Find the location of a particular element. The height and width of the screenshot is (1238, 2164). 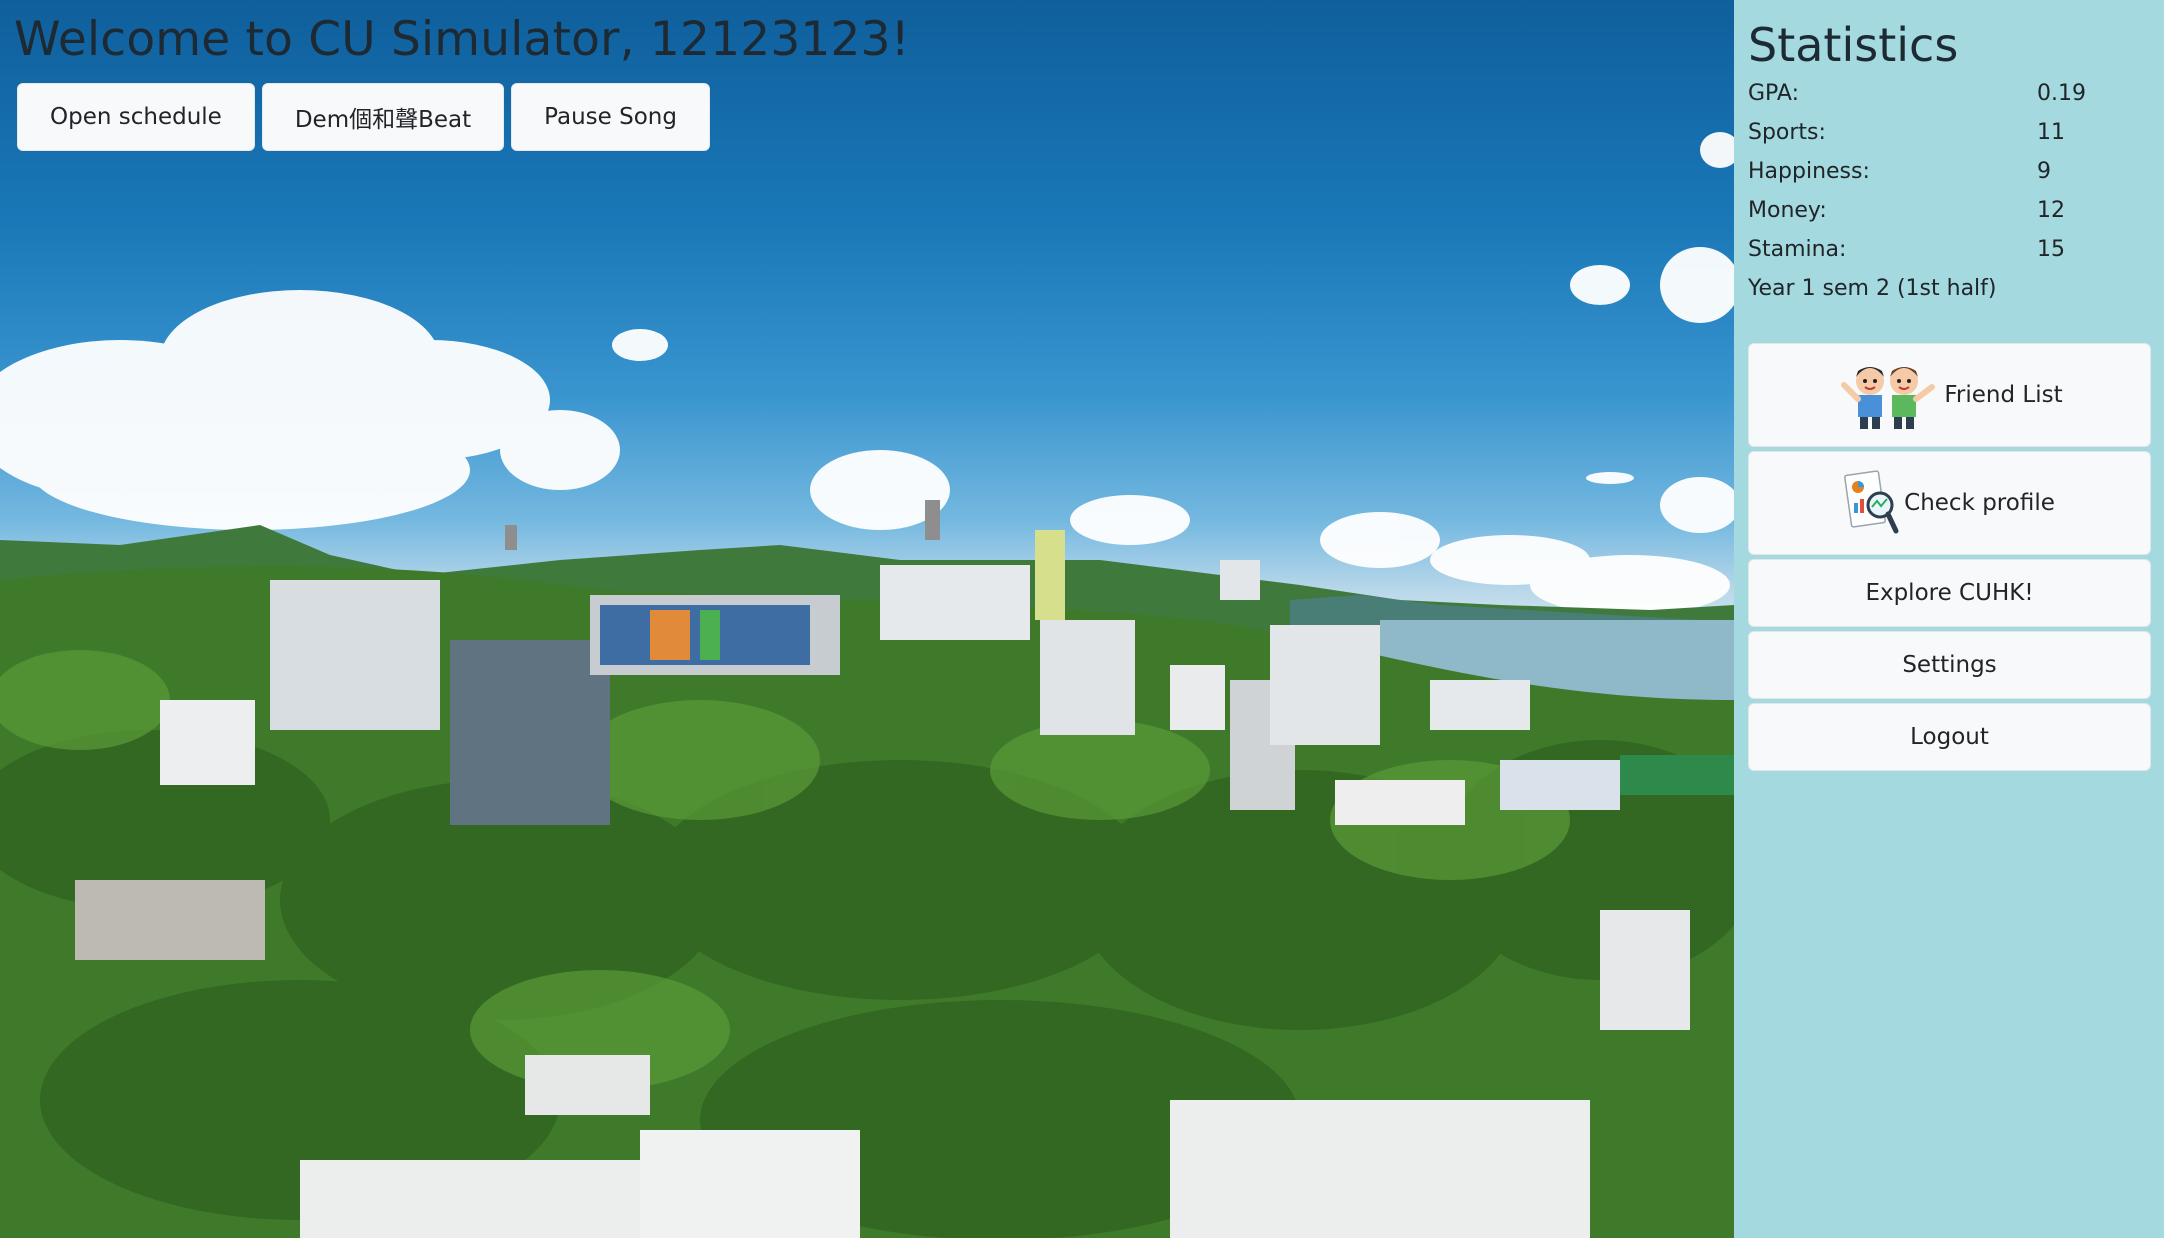

top-toolbar: Open schedule Dem個和聲Beat Pause Song is located at coordinates (363, 117).